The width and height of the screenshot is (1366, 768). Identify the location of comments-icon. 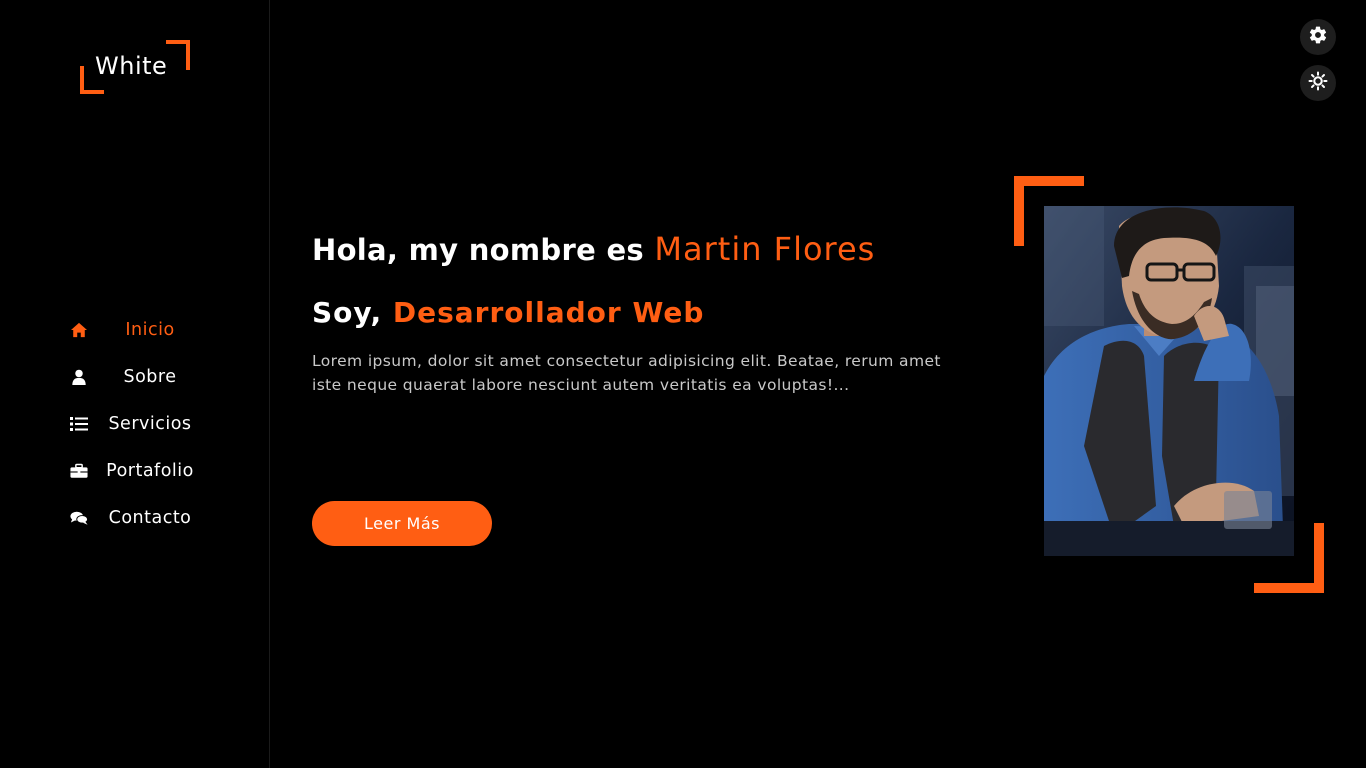
(79, 518).